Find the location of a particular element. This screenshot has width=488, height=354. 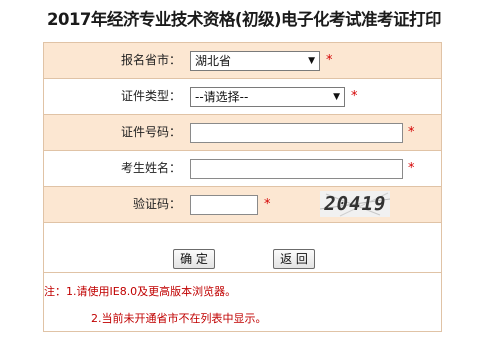

captcha-input is located at coordinates (224, 205).